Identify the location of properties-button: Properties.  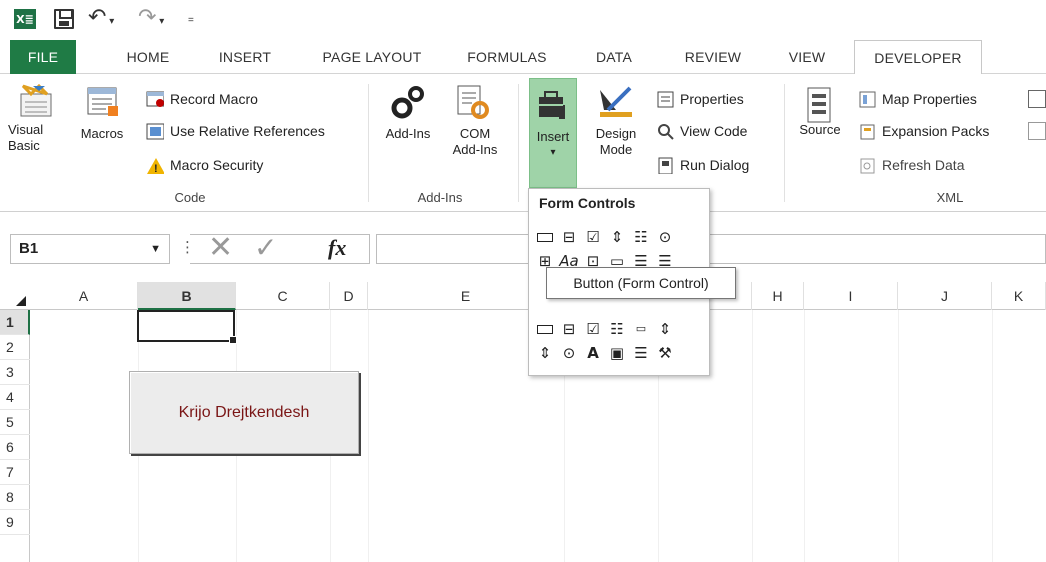
(700, 99).